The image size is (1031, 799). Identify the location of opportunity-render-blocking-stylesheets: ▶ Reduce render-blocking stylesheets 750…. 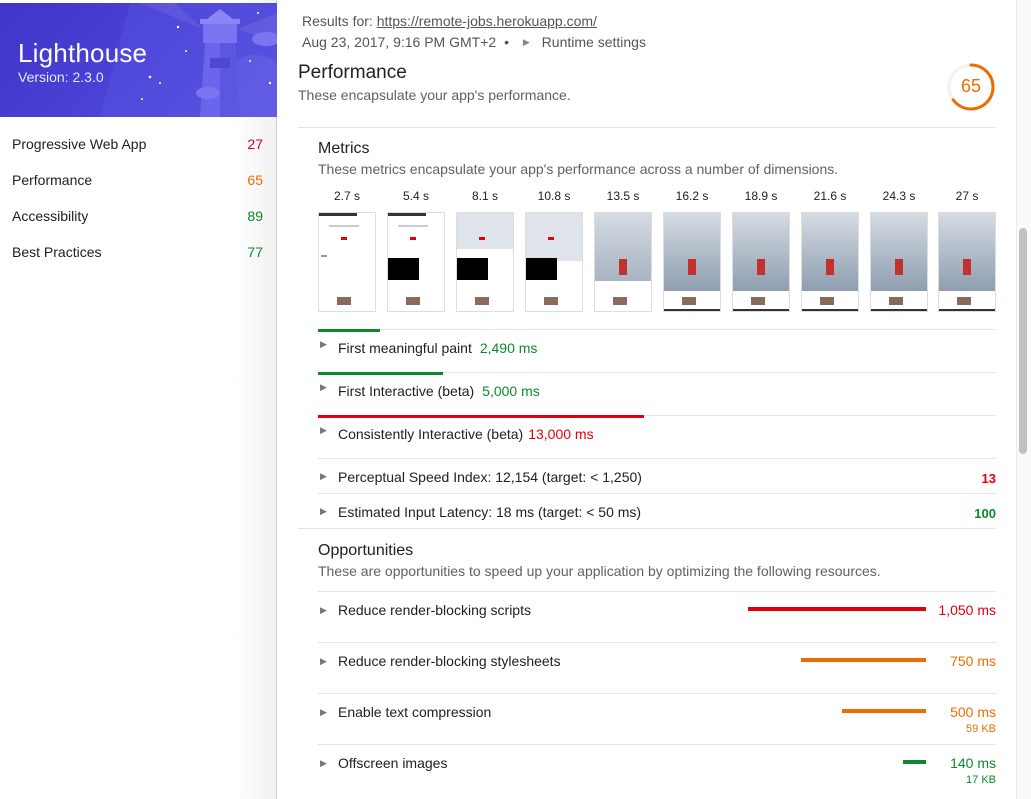
(657, 667).